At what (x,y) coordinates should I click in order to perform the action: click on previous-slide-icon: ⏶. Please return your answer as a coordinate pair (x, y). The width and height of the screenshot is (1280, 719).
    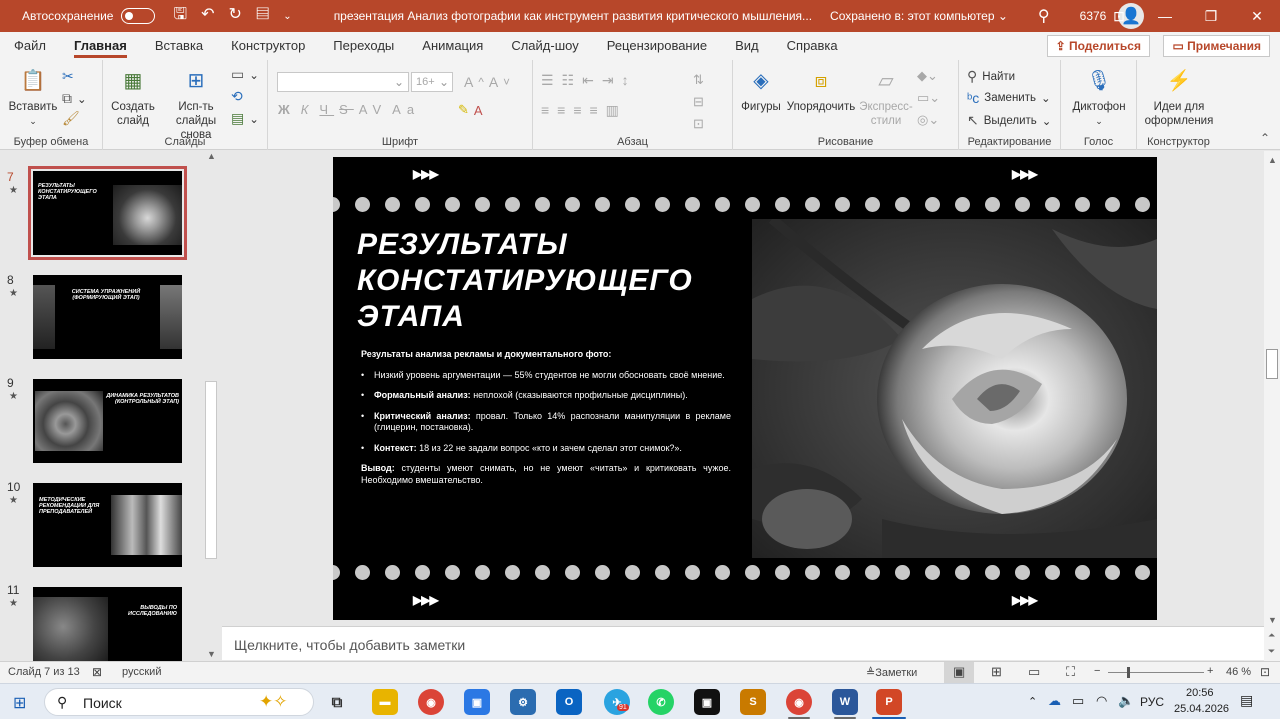
    Looking at the image, I should click on (1271, 635).